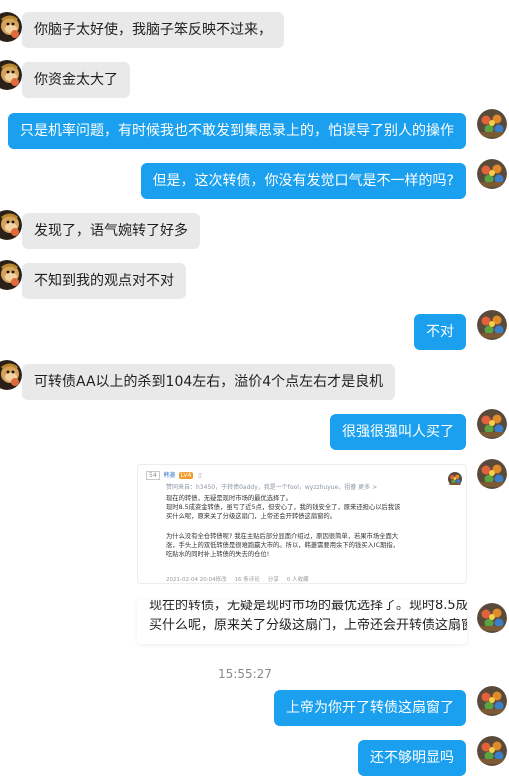  What do you see at coordinates (104, 281) in the screenshot?
I see `incoming-message: 不知到我的观点对不对` at bounding box center [104, 281].